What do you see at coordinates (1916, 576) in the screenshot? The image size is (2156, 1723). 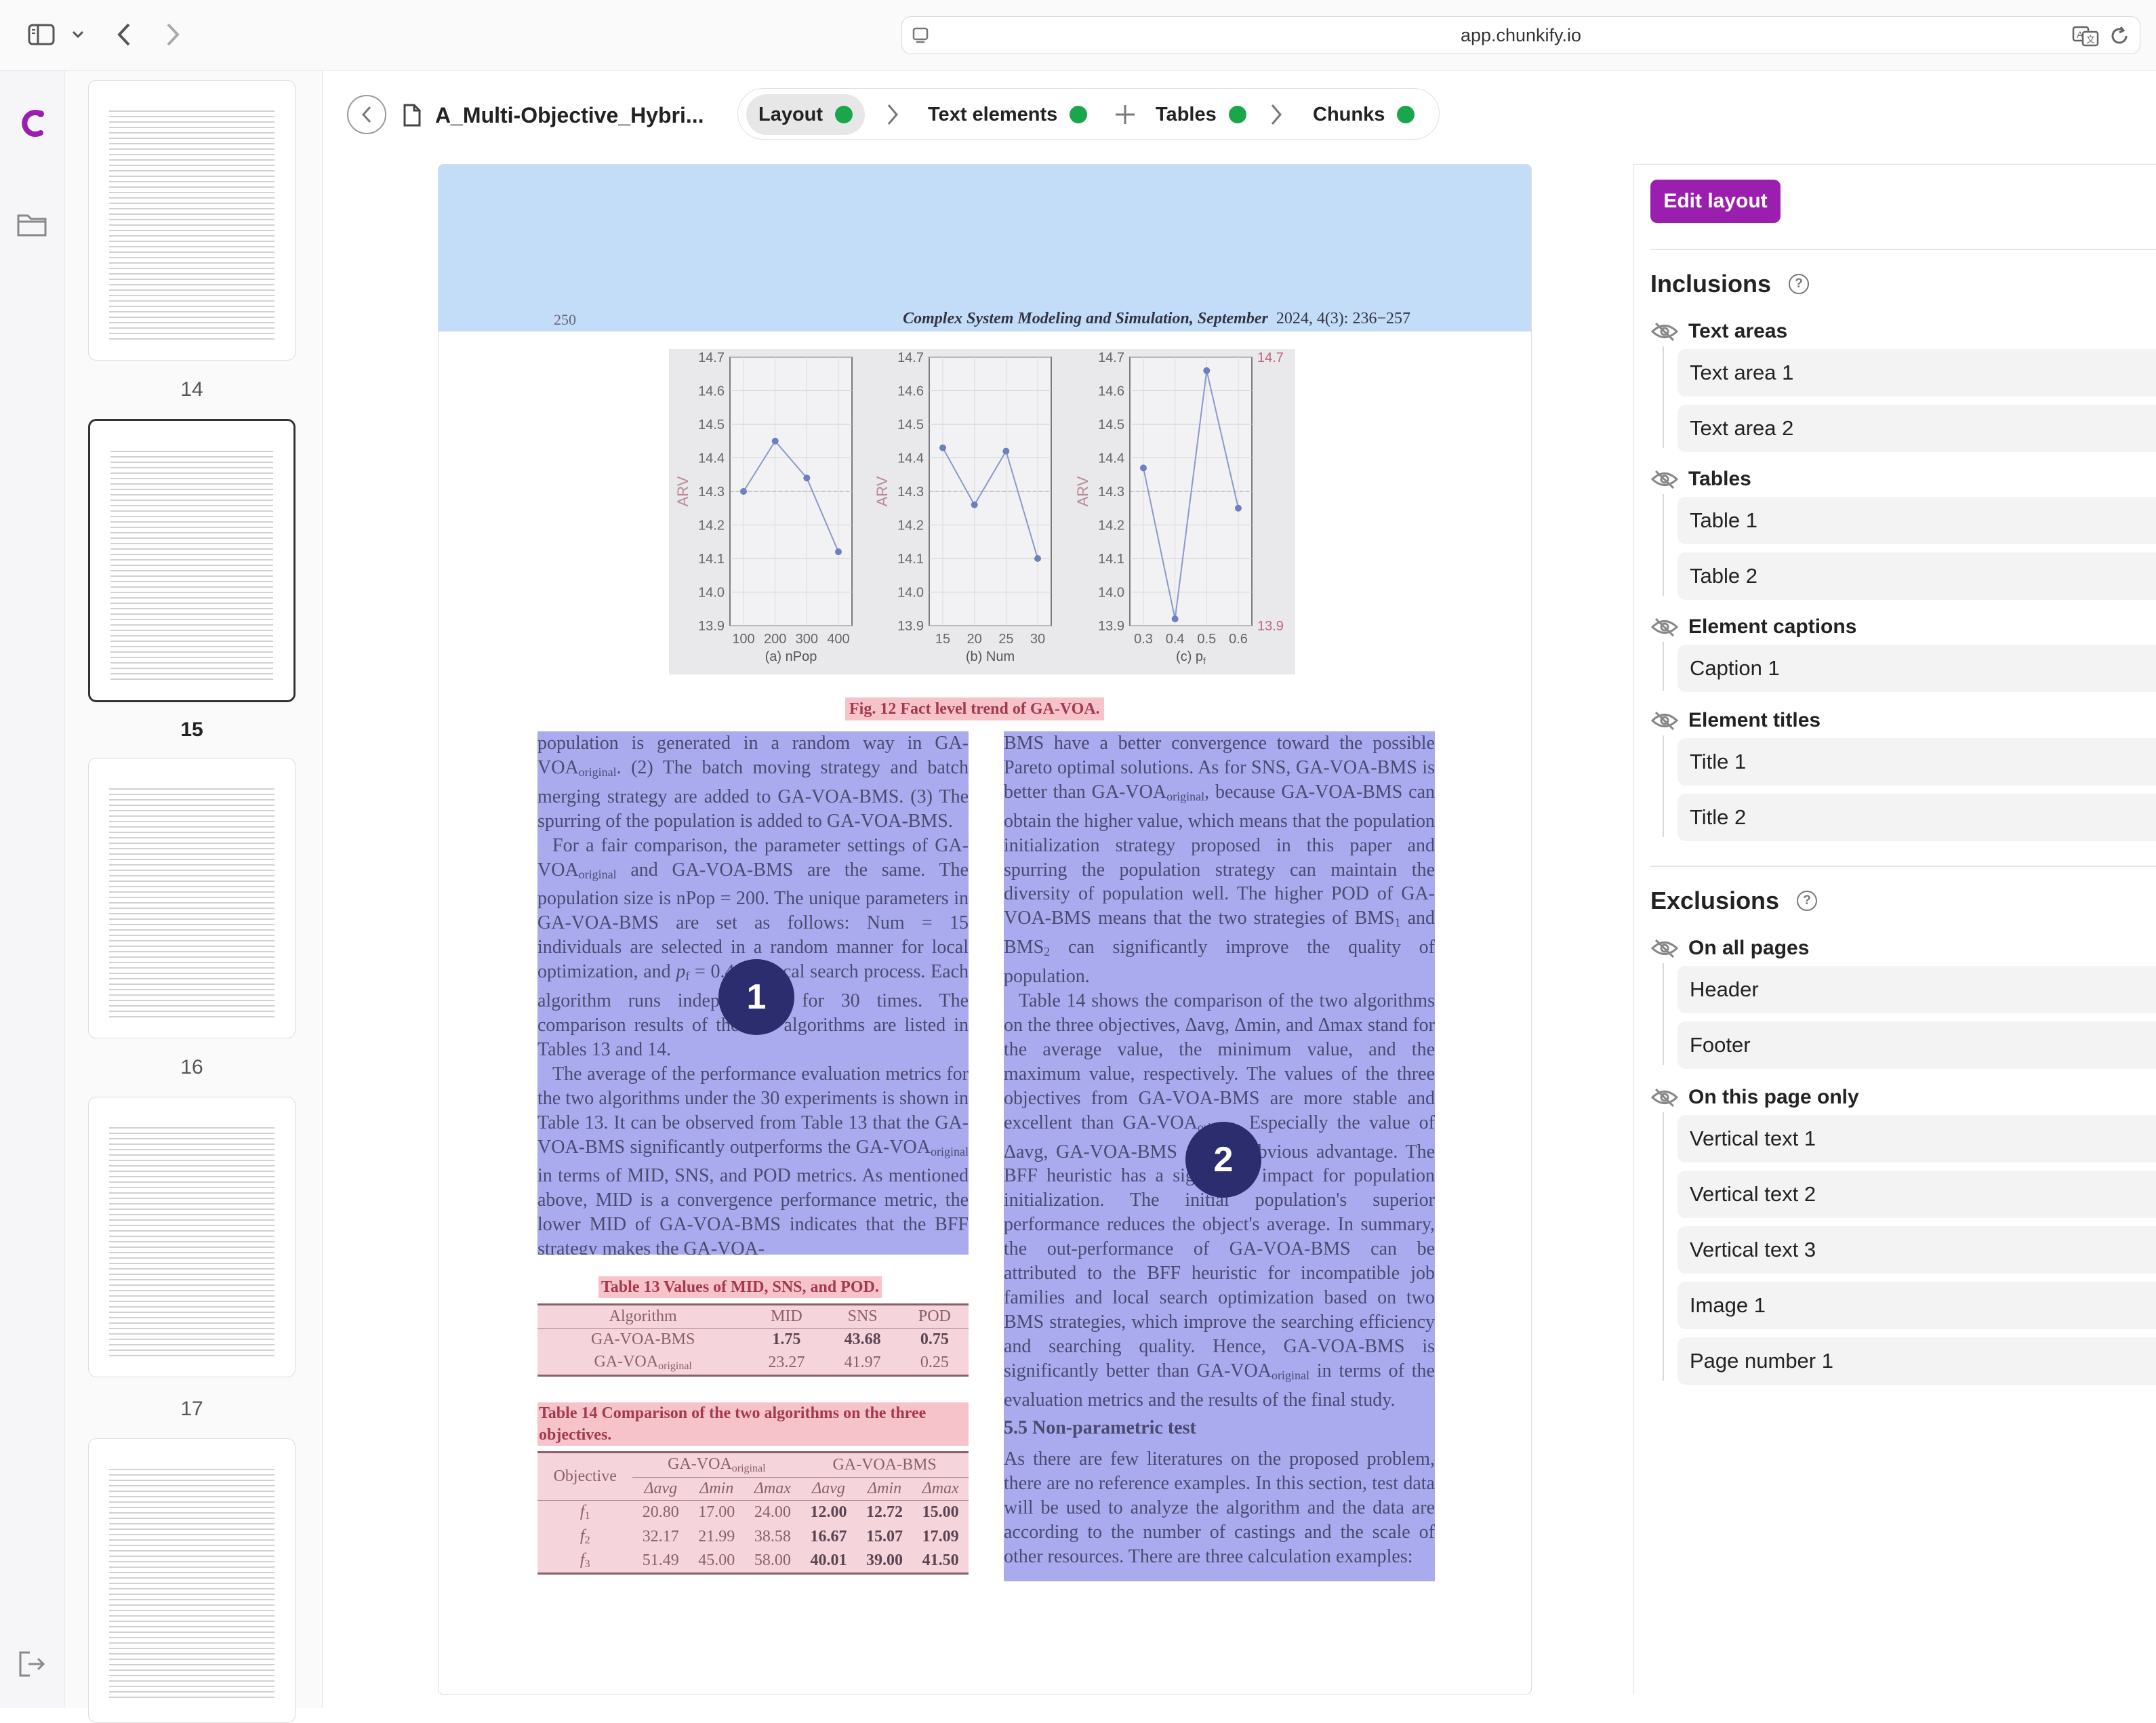 I see `layout-item: Table 2` at bounding box center [1916, 576].